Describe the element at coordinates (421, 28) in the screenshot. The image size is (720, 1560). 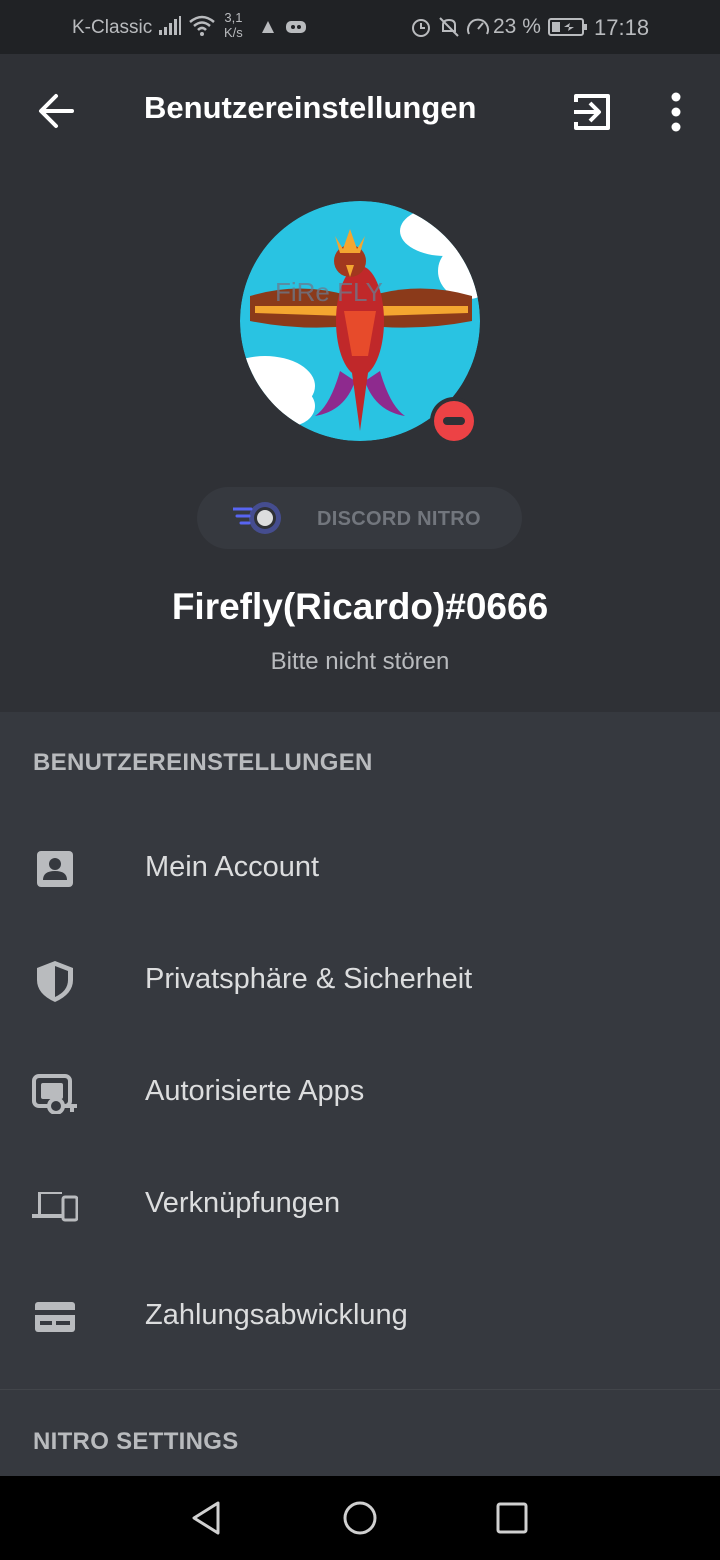
I see `alarm-icon` at that location.